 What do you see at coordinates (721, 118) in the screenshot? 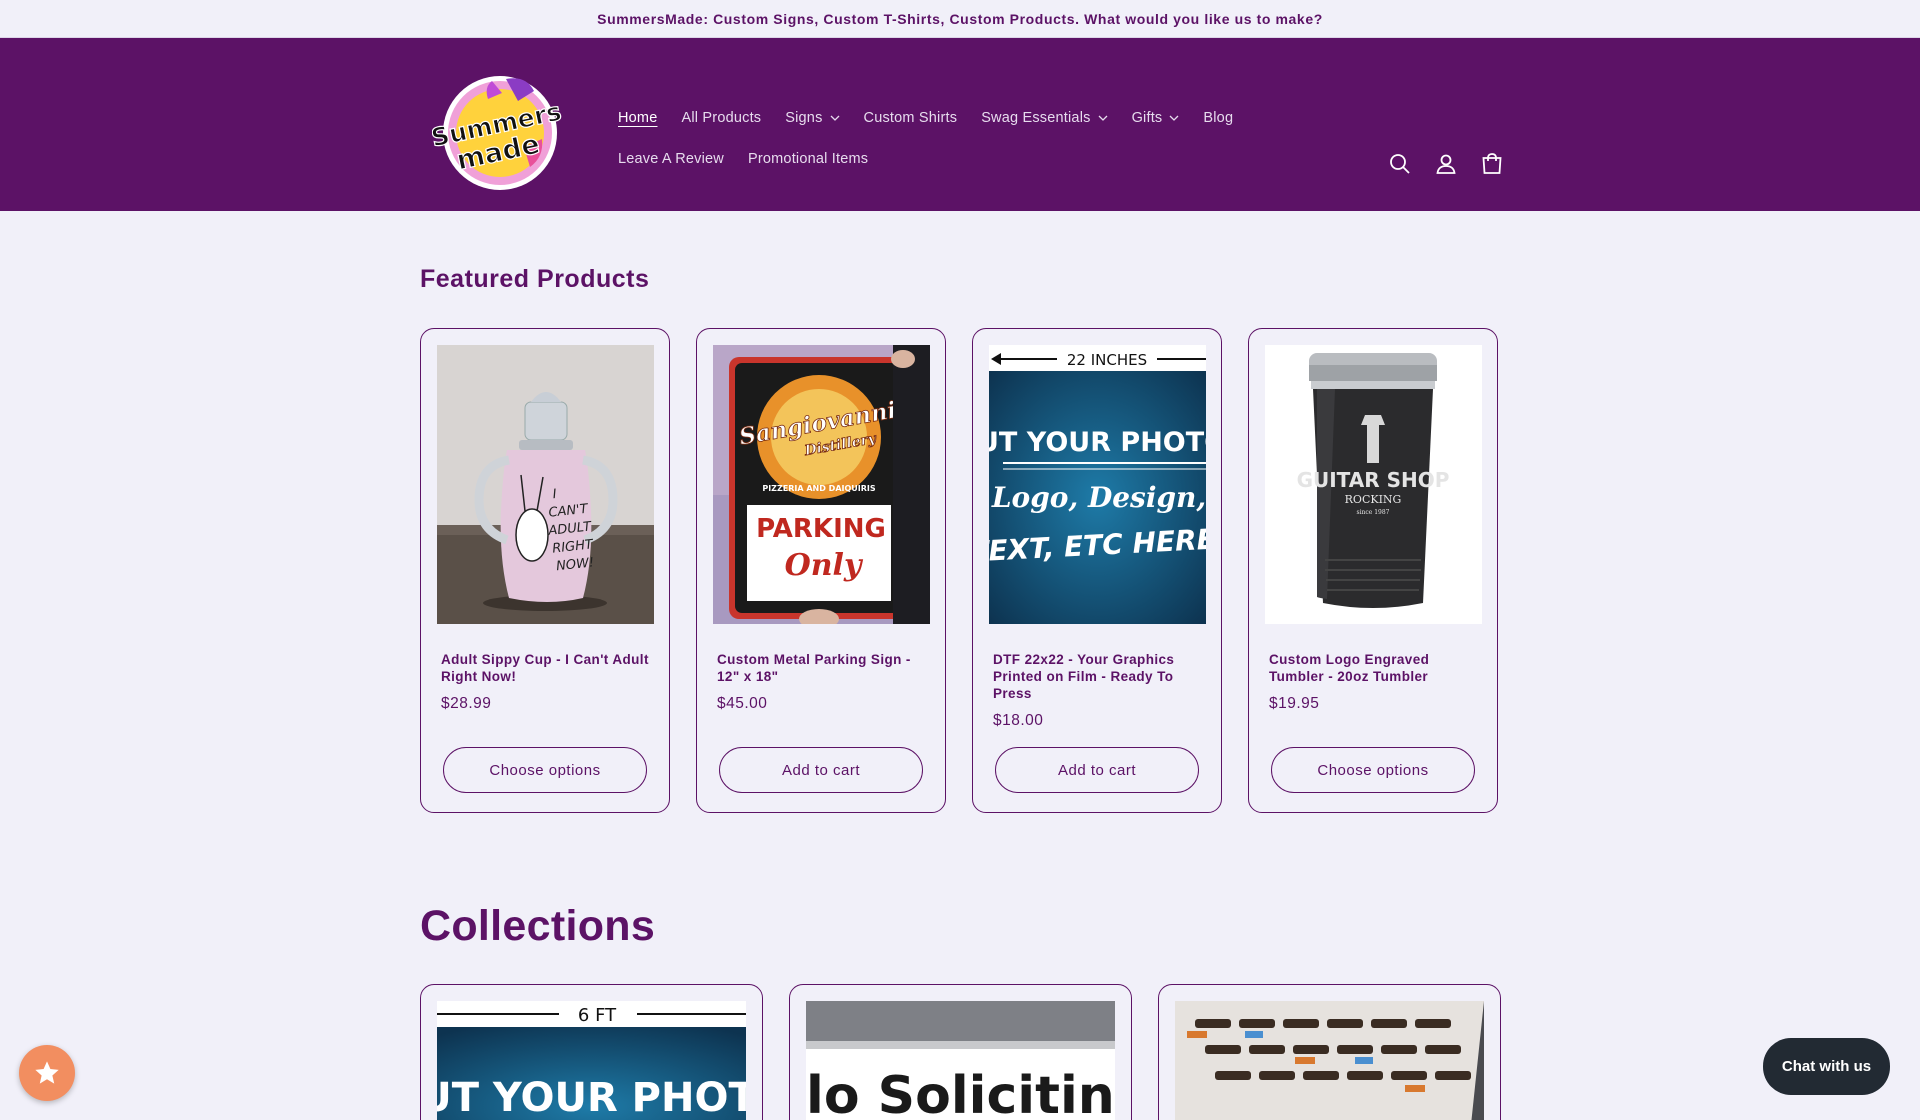
I see `nav-all-products: All Products` at bounding box center [721, 118].